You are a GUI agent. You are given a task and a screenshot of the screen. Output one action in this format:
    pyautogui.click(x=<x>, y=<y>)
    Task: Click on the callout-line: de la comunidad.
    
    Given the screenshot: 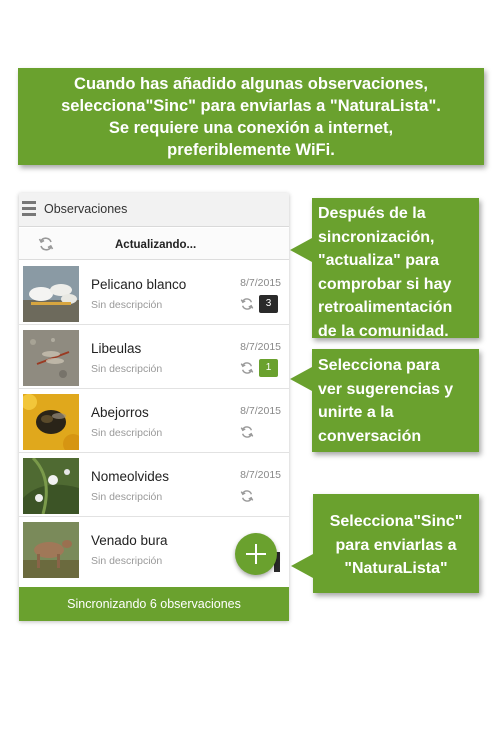 What is the action you would take?
    pyautogui.click(x=383, y=331)
    